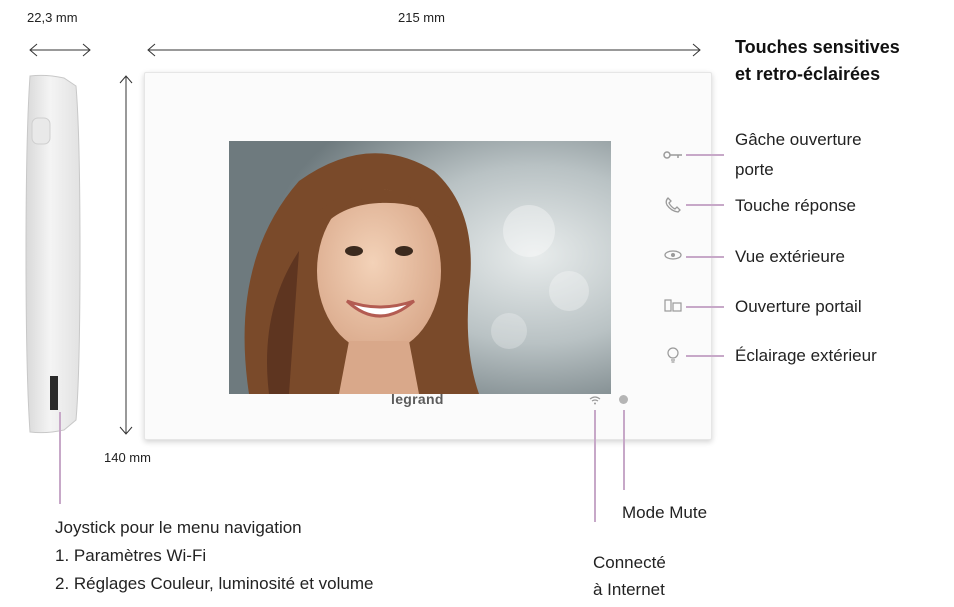  Describe the element at coordinates (53, 254) in the screenshot. I see `device-side-profile` at that location.